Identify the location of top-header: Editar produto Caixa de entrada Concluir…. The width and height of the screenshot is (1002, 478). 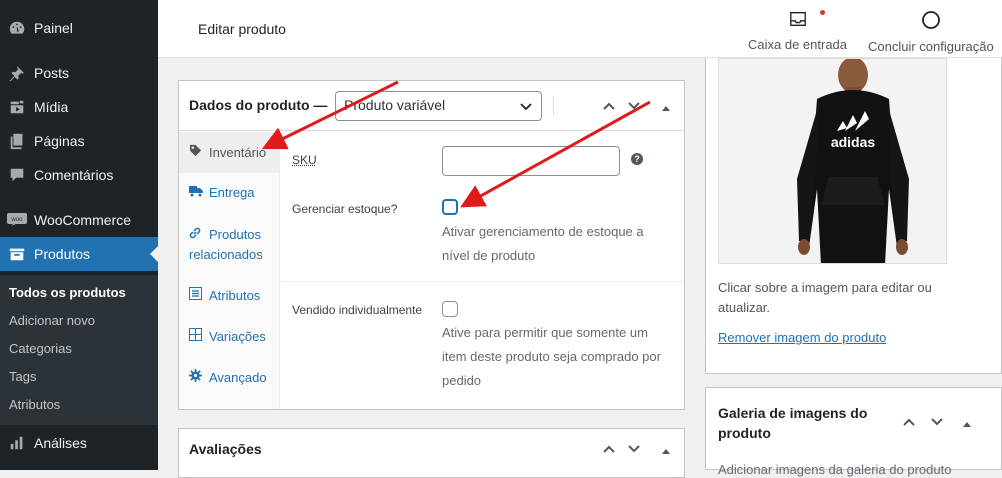
(580, 29).